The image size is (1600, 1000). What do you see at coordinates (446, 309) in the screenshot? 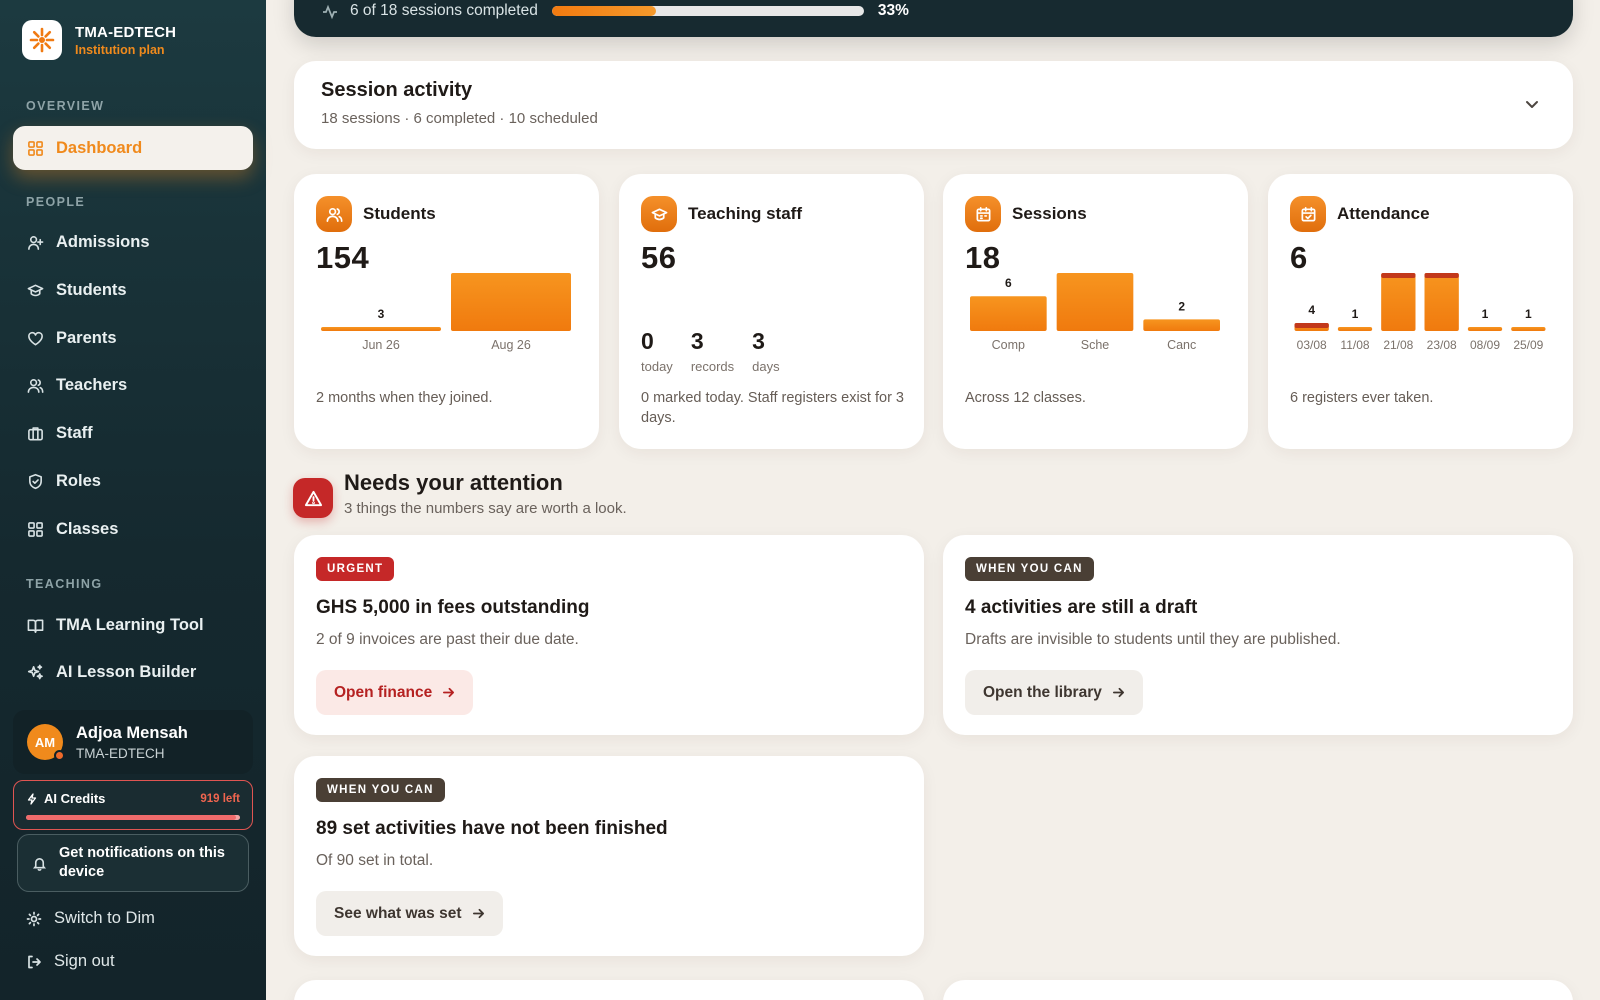
I see `students-bar-chart: 3 Jun 26 151 Aug 26` at bounding box center [446, 309].